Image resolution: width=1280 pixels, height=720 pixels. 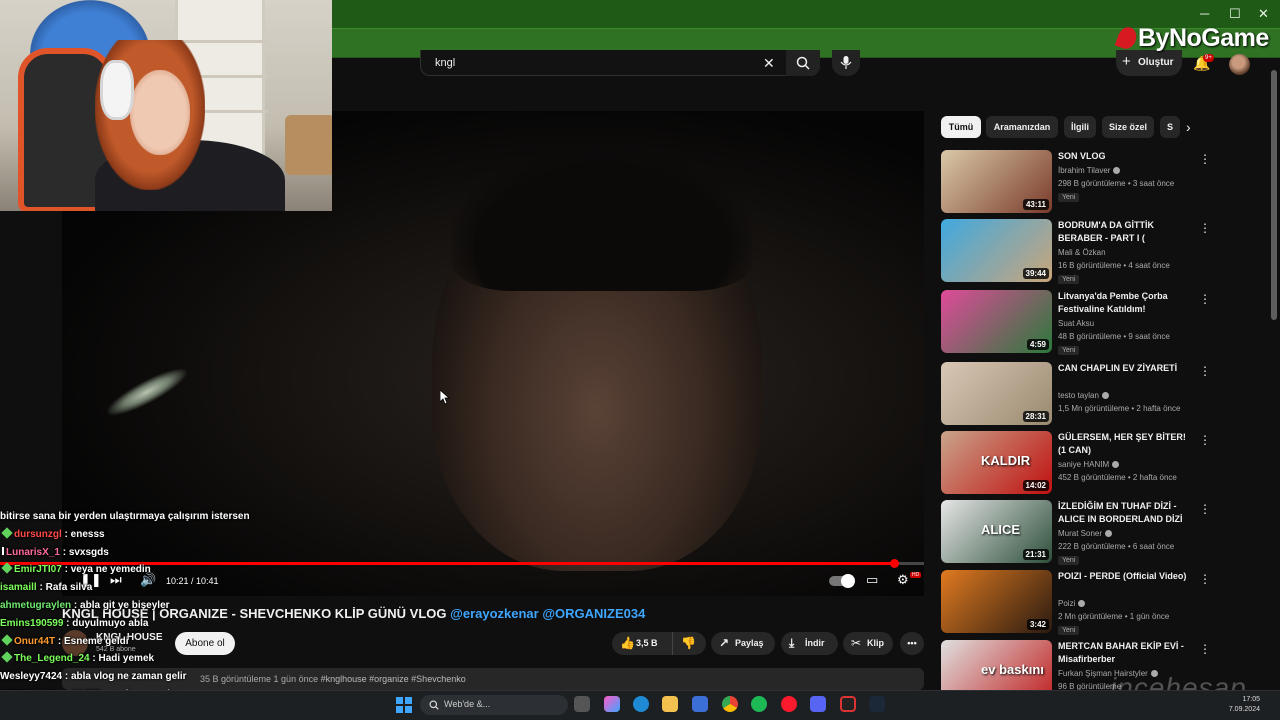 I want to click on chat-message: LunarisX_1 : svxsgds, so click(x=210, y=553).